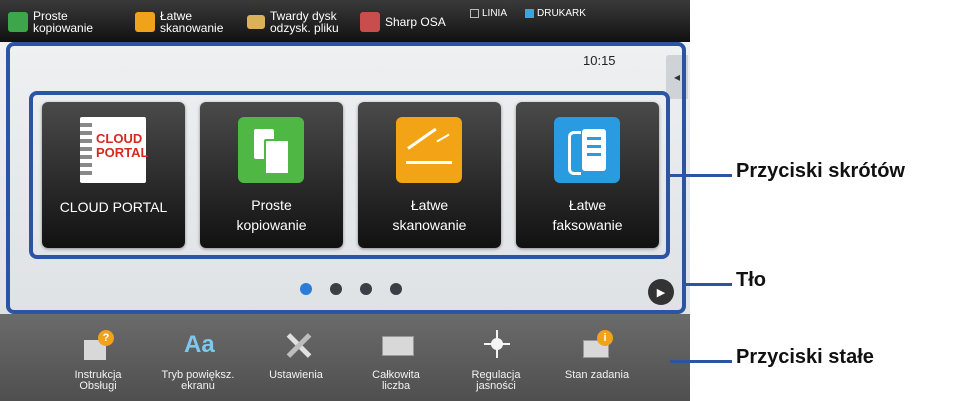  I want to click on callout-fixed-buttons: Przyciski stałe, so click(805, 357).